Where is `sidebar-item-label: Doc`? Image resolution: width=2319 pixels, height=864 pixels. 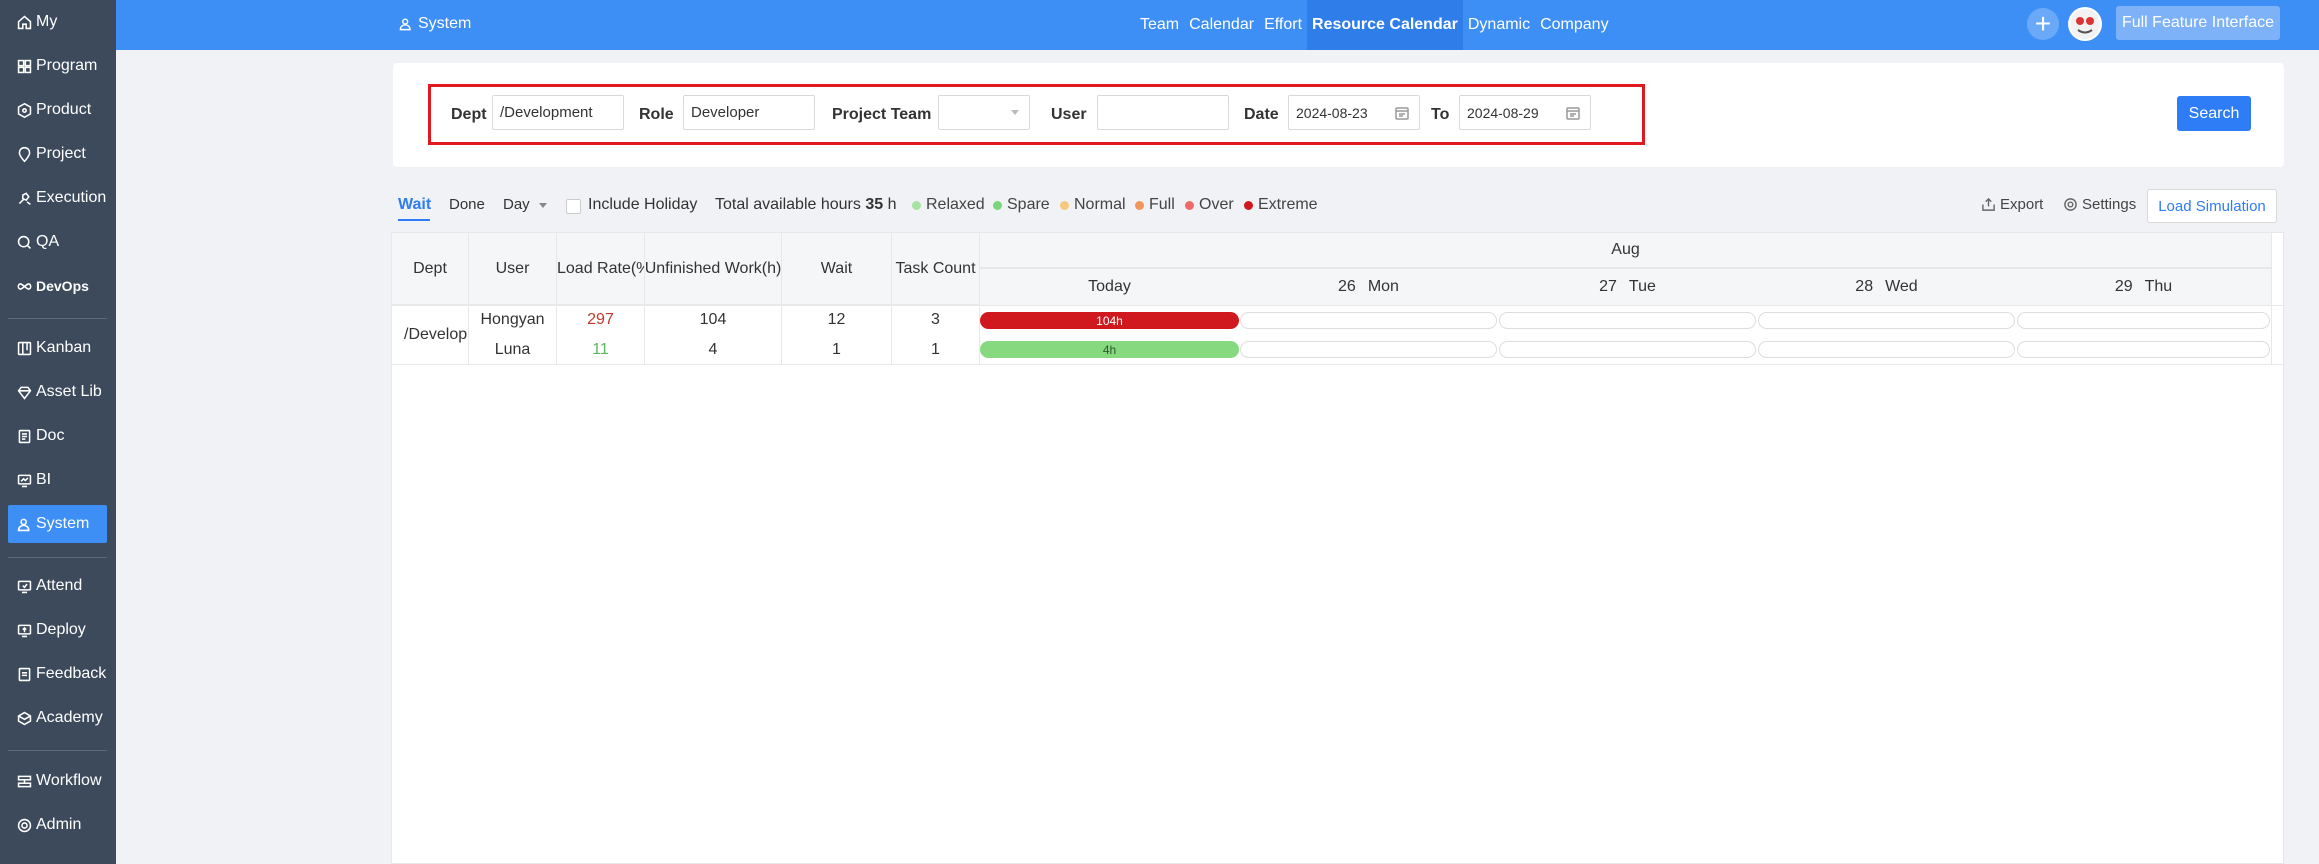
sidebar-item-label: Doc is located at coordinates (50, 435).